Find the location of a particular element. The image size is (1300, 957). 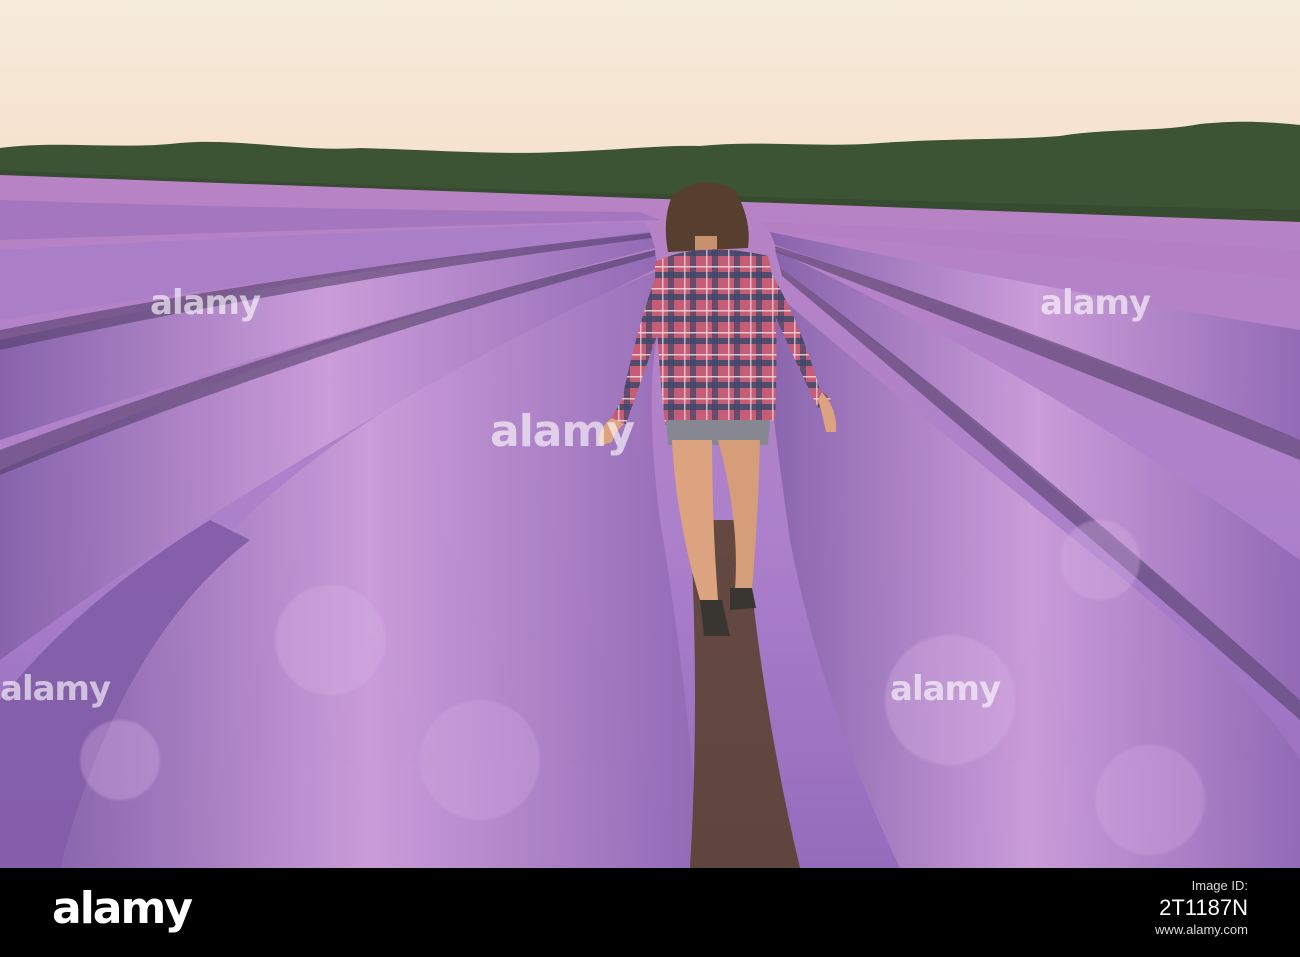

watermark-center: alamy is located at coordinates (562, 431).